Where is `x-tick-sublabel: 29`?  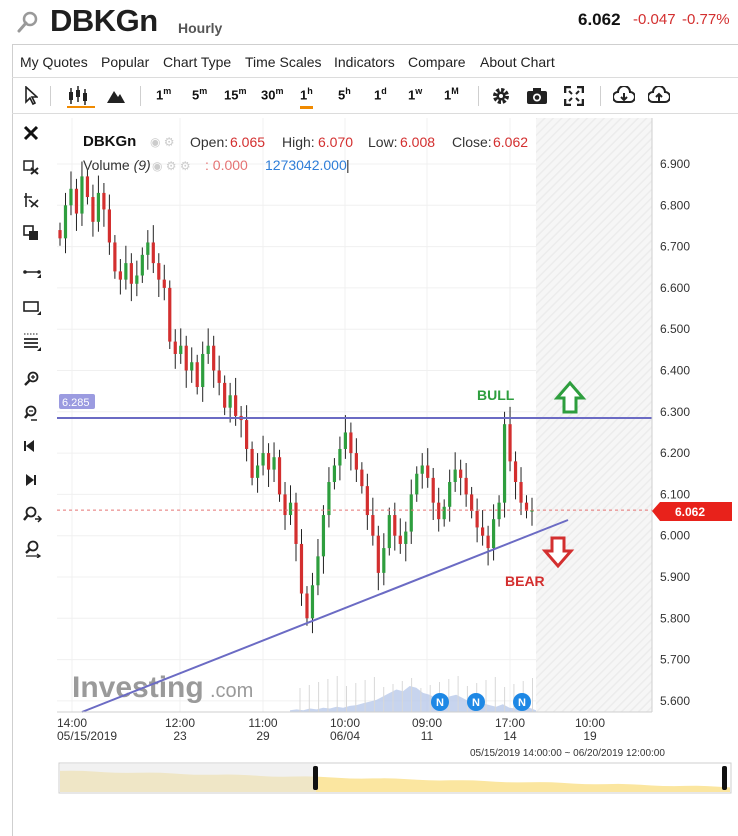
x-tick-sublabel: 29 is located at coordinates (263, 736).